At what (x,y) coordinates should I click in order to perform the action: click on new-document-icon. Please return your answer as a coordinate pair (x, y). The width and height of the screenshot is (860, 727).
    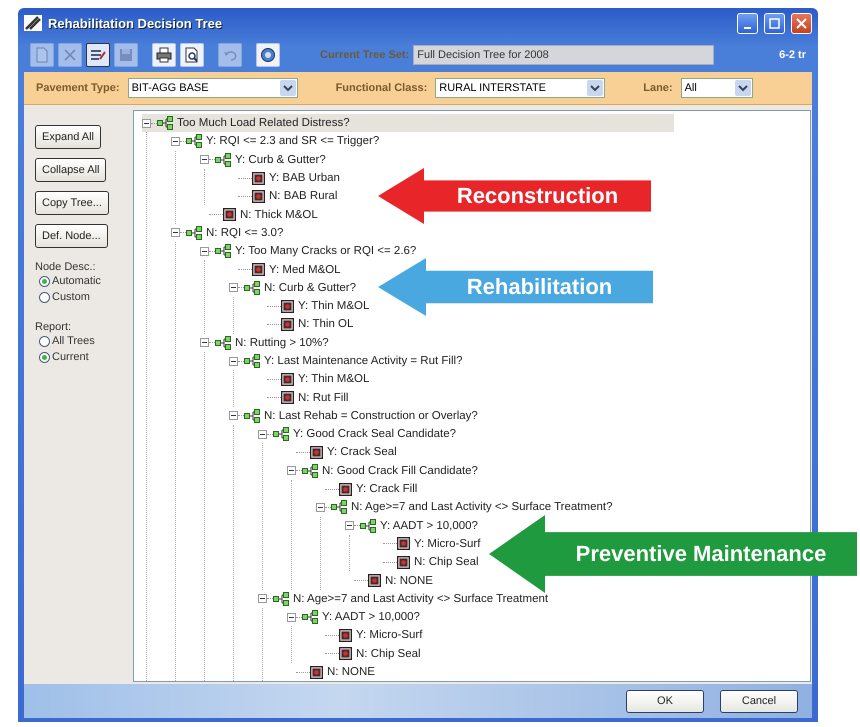
    Looking at the image, I should click on (42, 55).